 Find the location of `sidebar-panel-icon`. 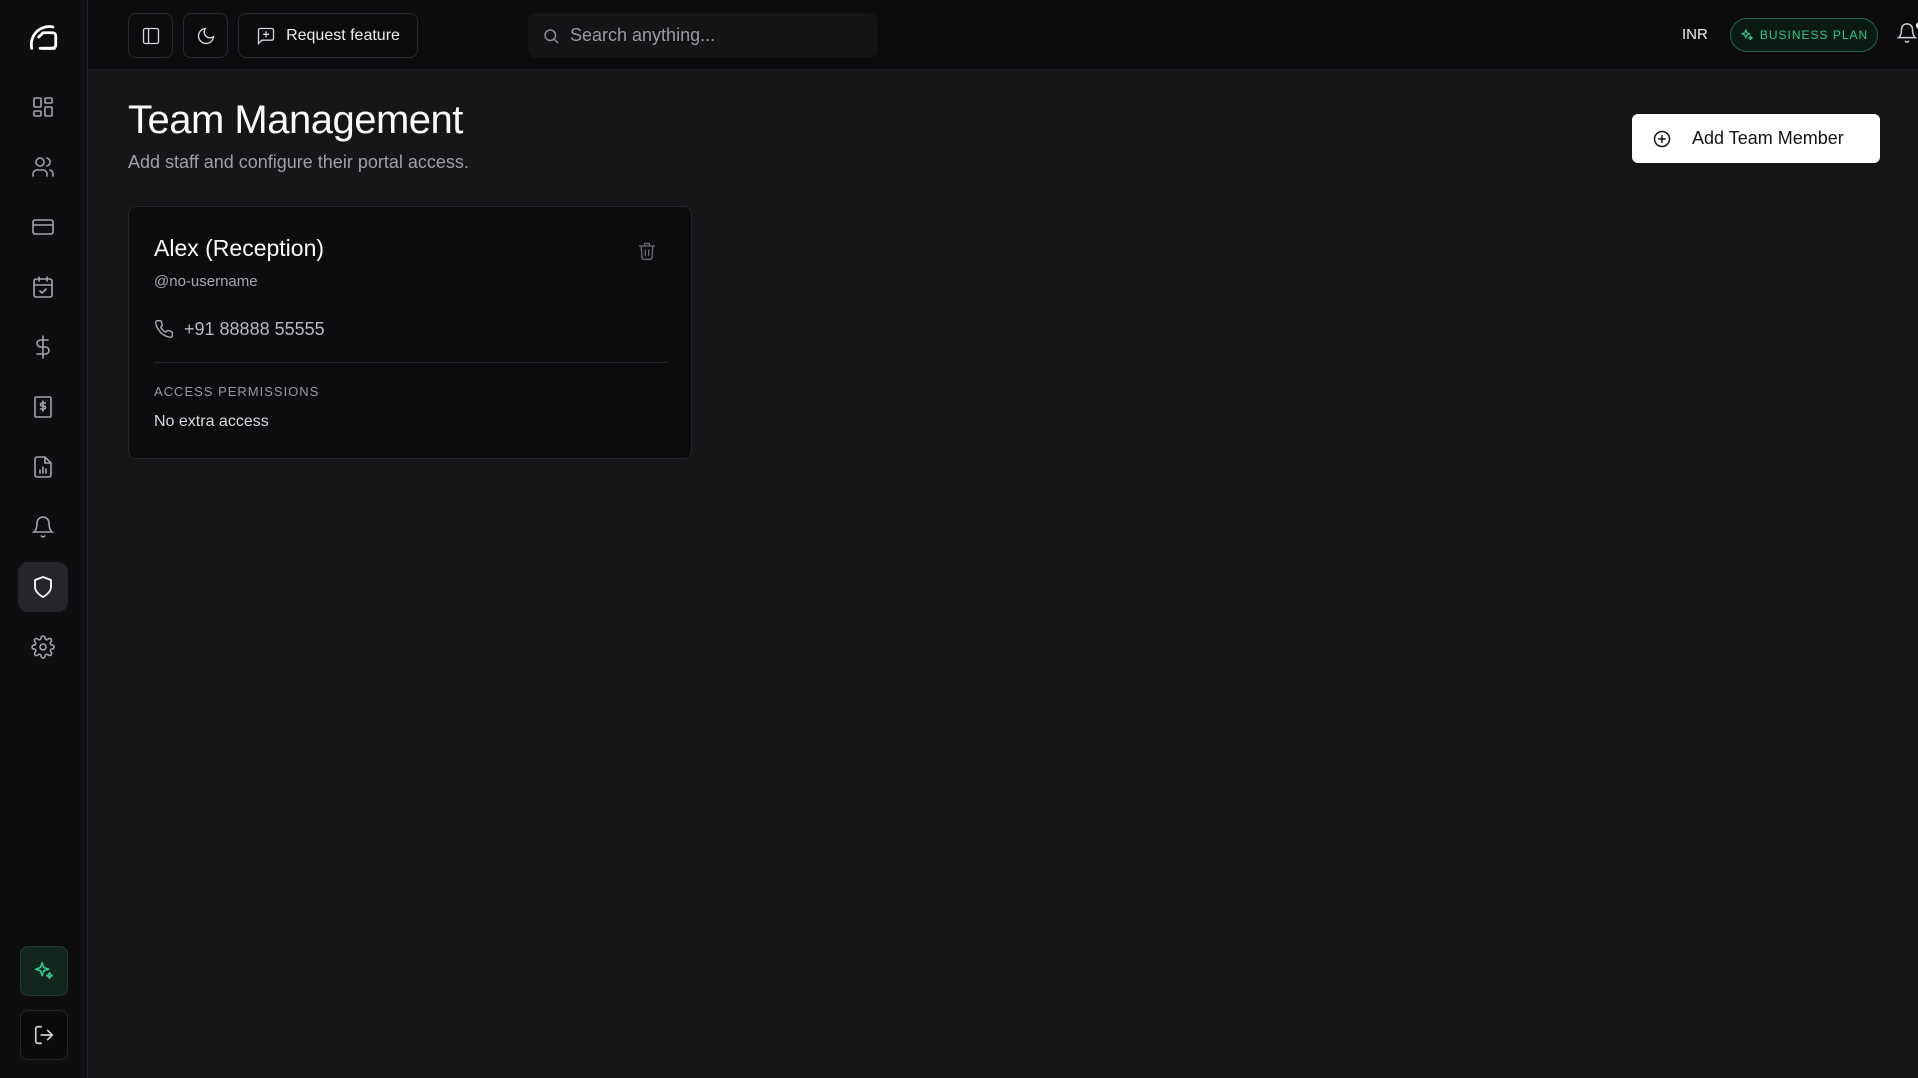

sidebar-panel-icon is located at coordinates (150, 35).